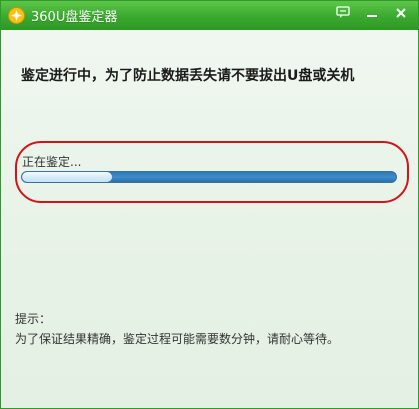 The image size is (419, 409). I want to click on status-headline: 鉴定进行中，为了防止数据丢失请不要拔出U盘或关机, so click(188, 76).